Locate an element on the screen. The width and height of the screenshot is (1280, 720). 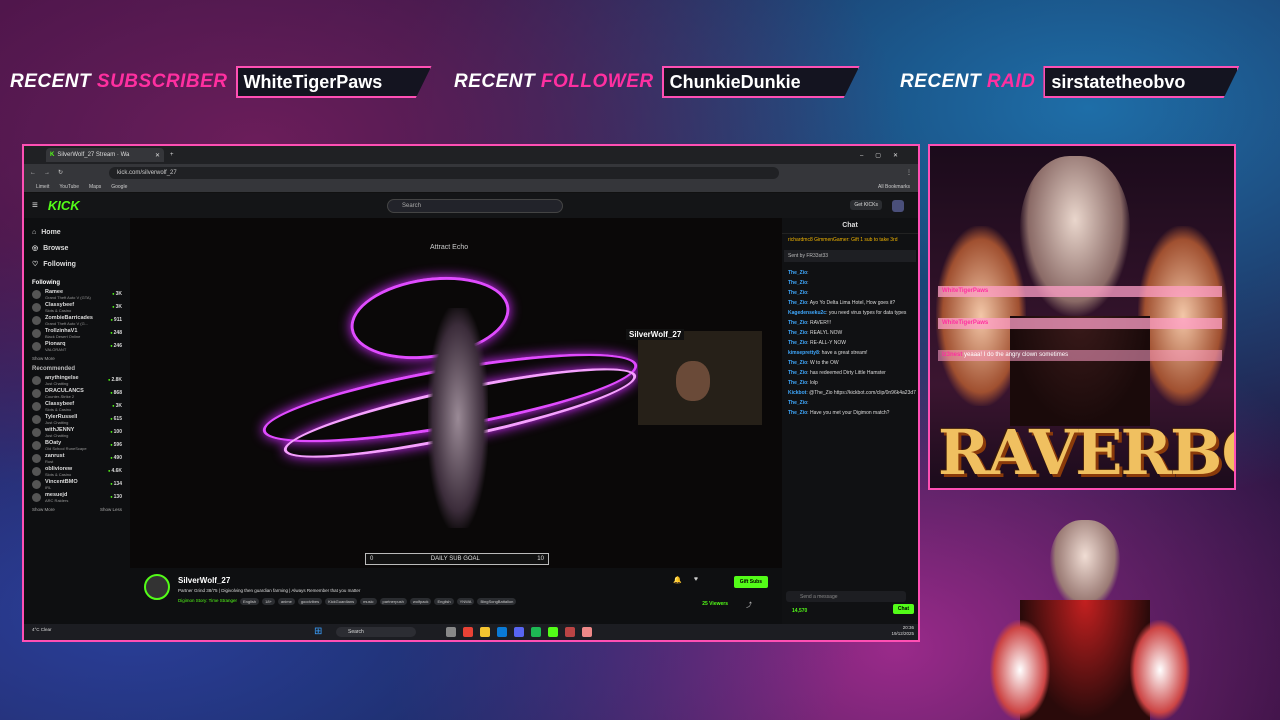
windows-start-icon: ⊞ is located at coordinates (318, 631).